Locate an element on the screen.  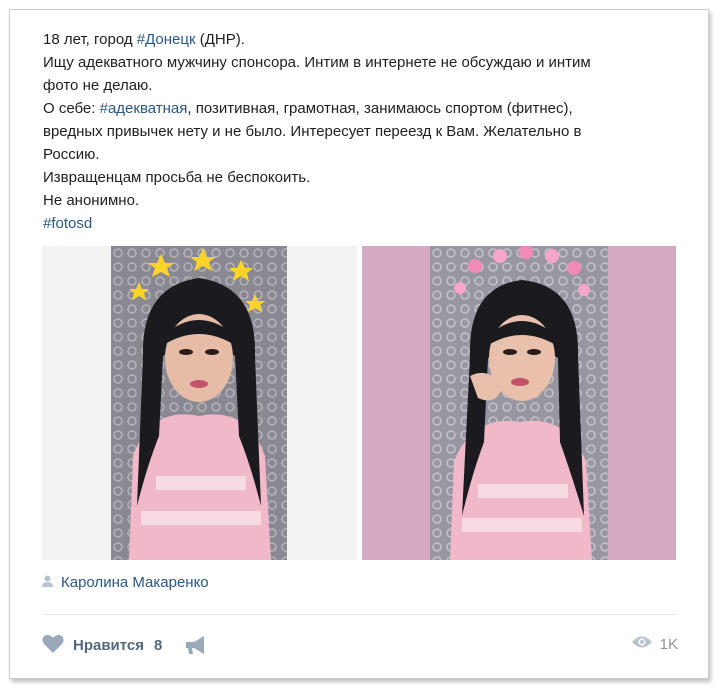
hashtag-link: #fotosd is located at coordinates (363, 223).